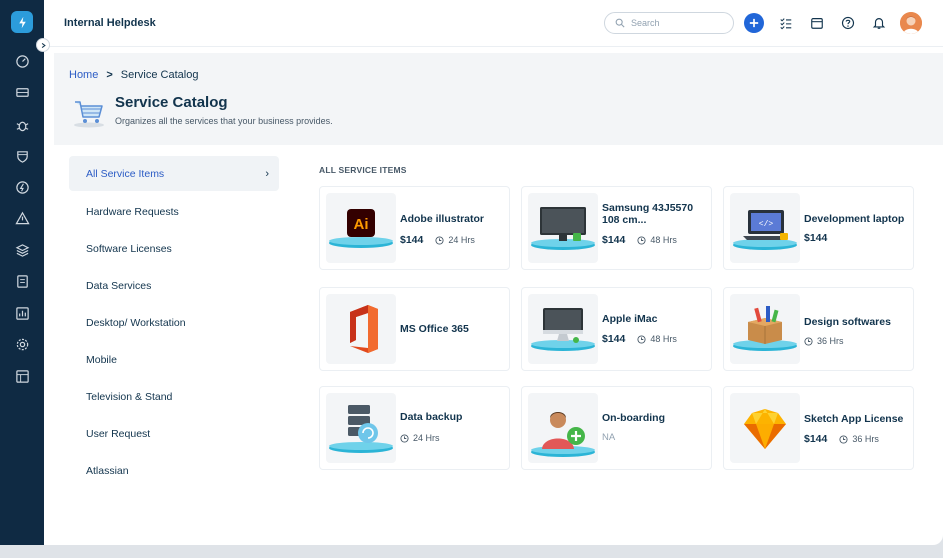 This screenshot has width=943, height=558. What do you see at coordinates (89, 112) in the screenshot?
I see `shopping-cart-icon` at bounding box center [89, 112].